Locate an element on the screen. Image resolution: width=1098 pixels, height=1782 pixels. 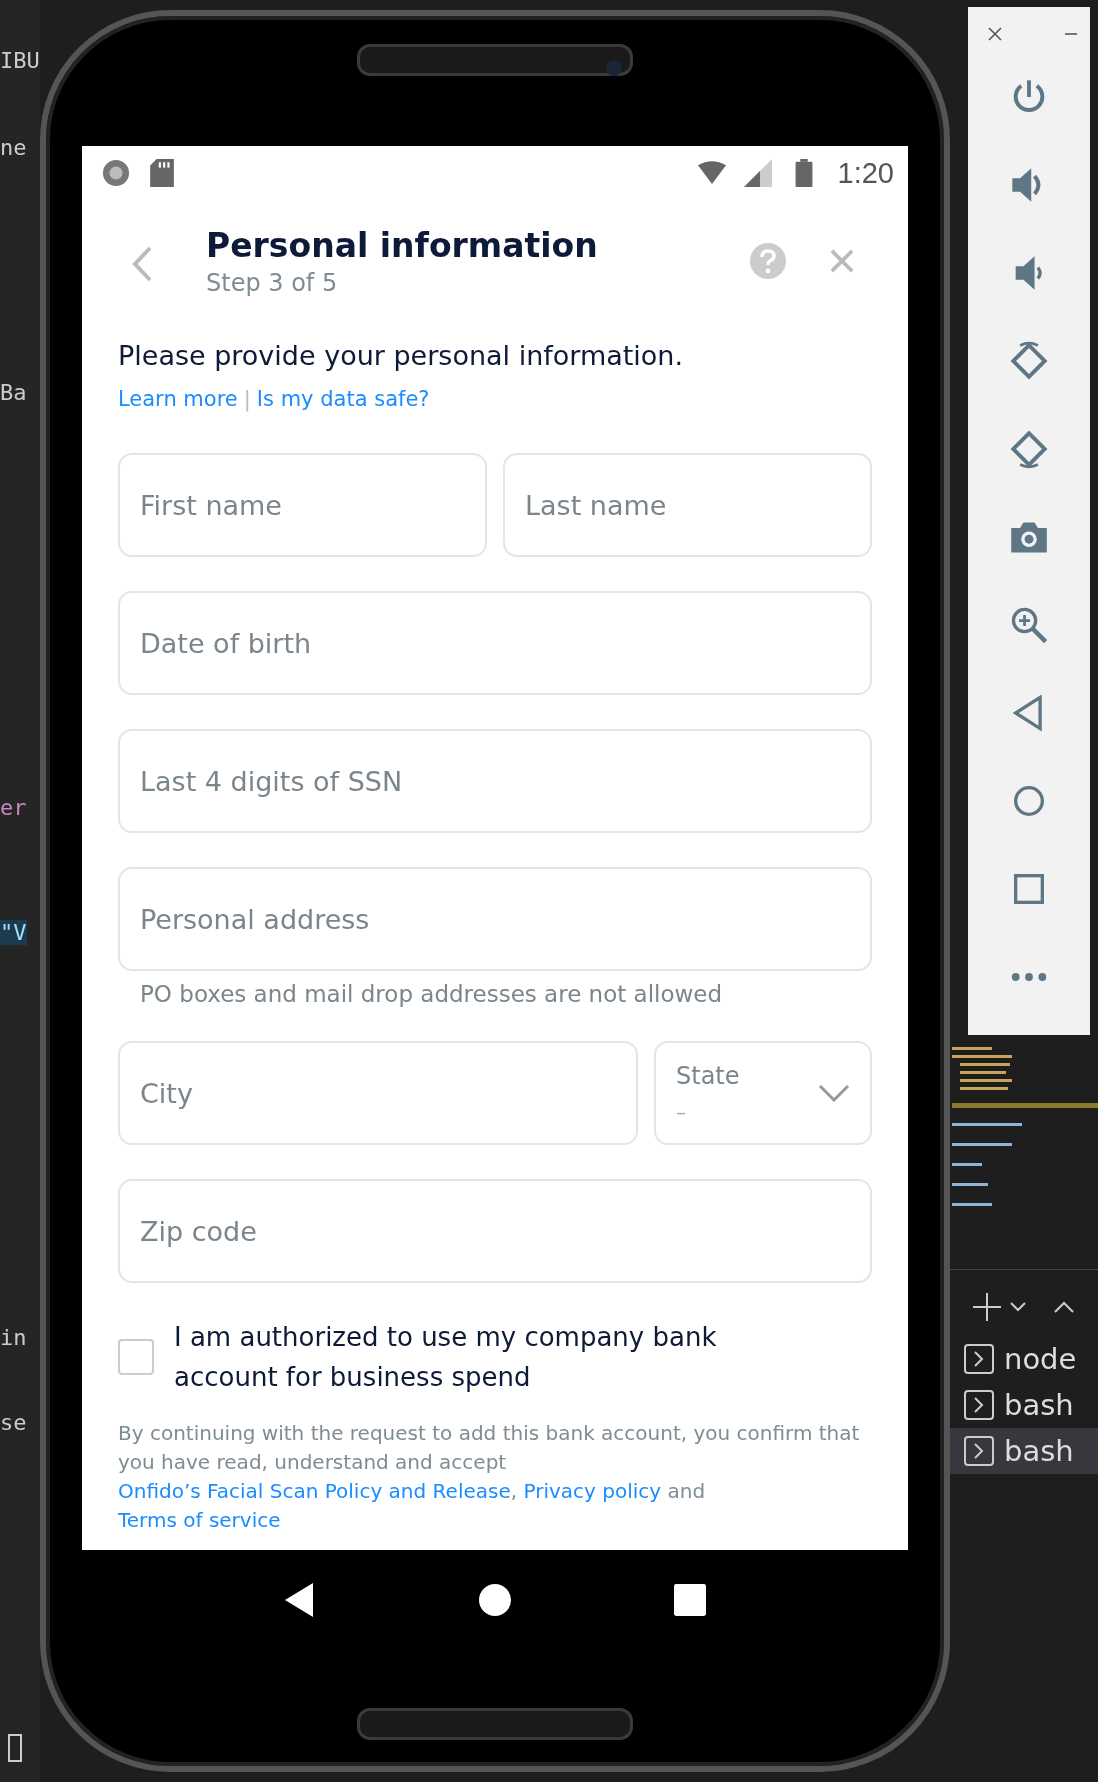
text-input-field: Zip code is located at coordinates (495, 1231).